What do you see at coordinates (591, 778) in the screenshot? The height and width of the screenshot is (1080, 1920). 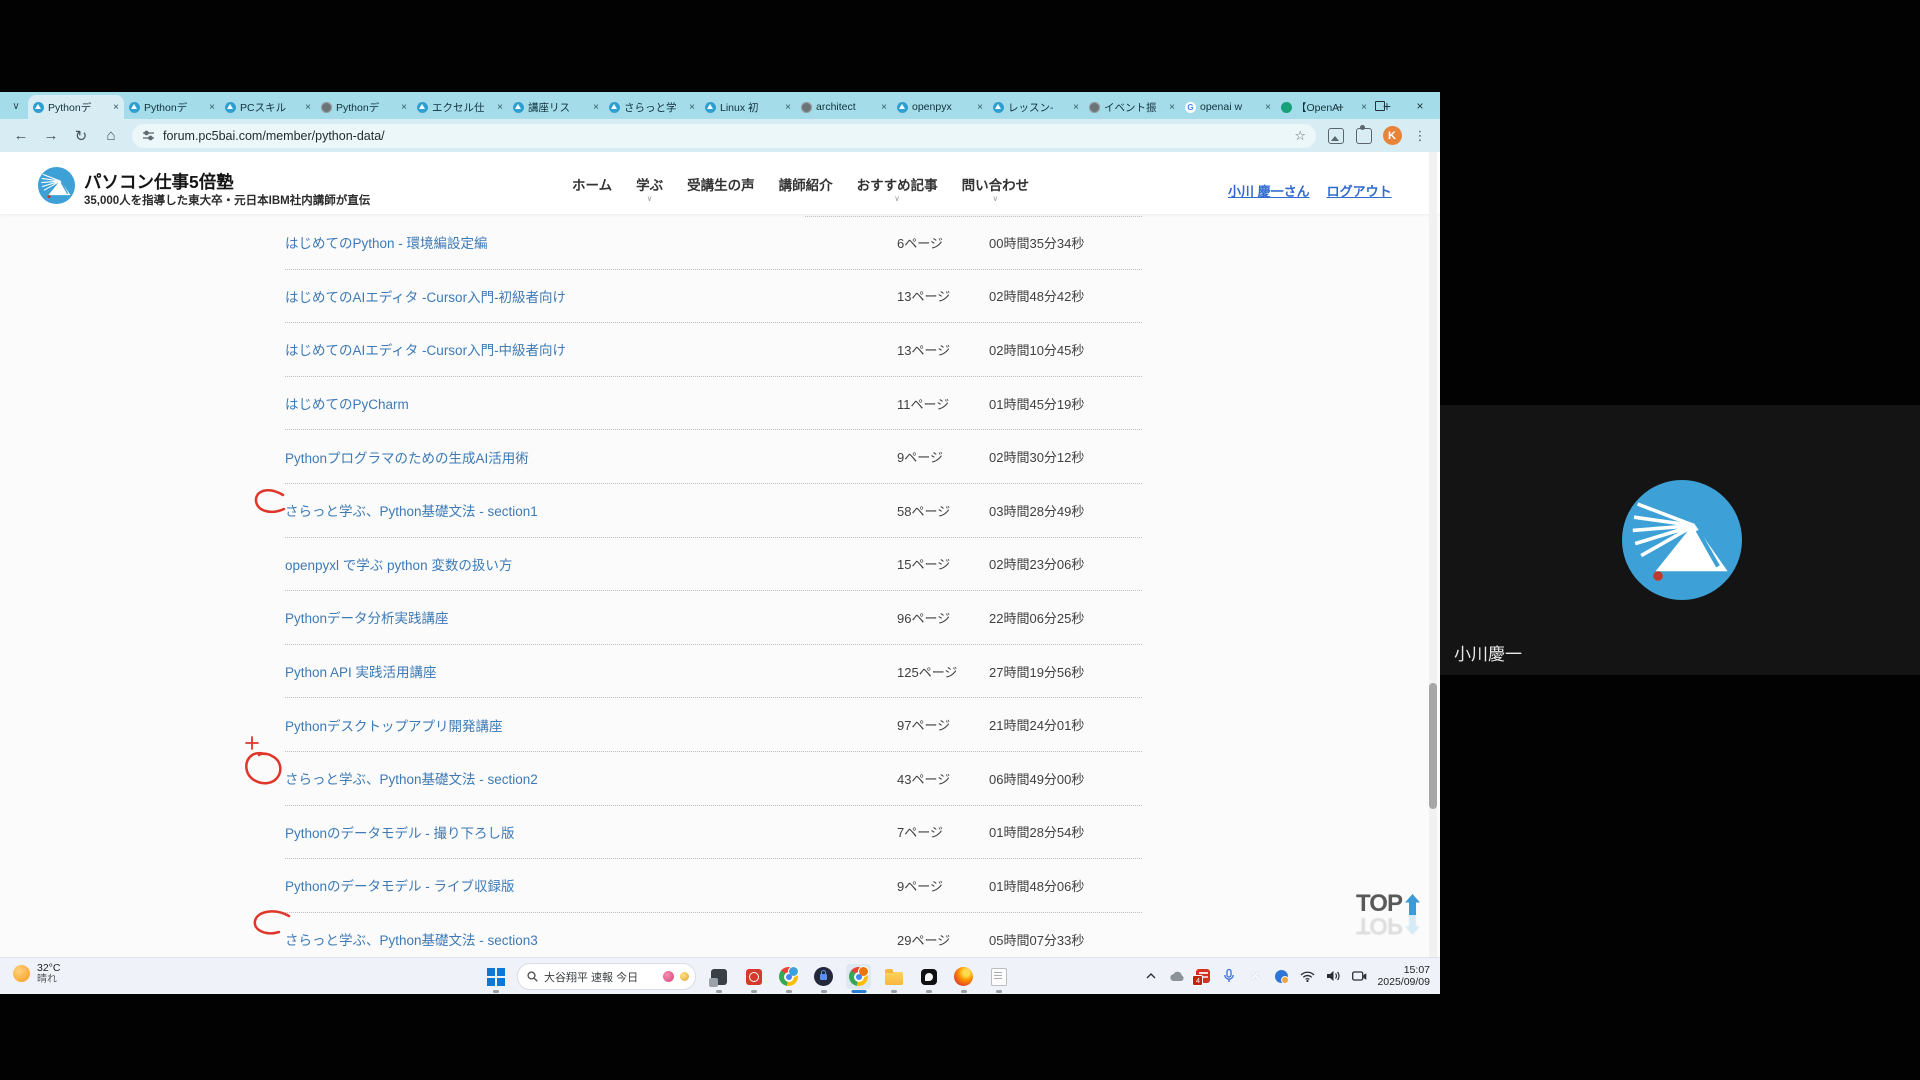 I see `course-link: さらっと学ぶ、Python基礎文法 - section2` at bounding box center [591, 778].